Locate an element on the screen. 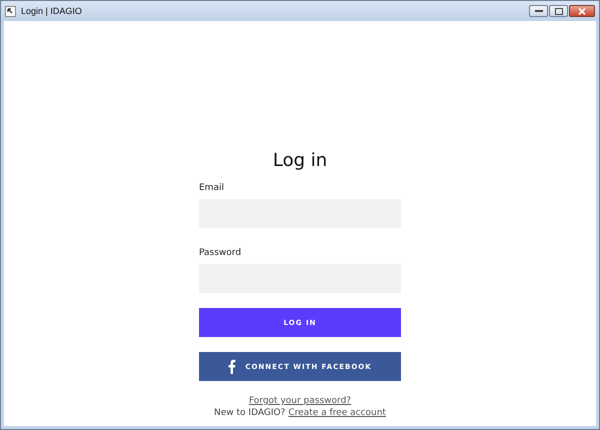 The image size is (600, 430). close-icon is located at coordinates (582, 11).